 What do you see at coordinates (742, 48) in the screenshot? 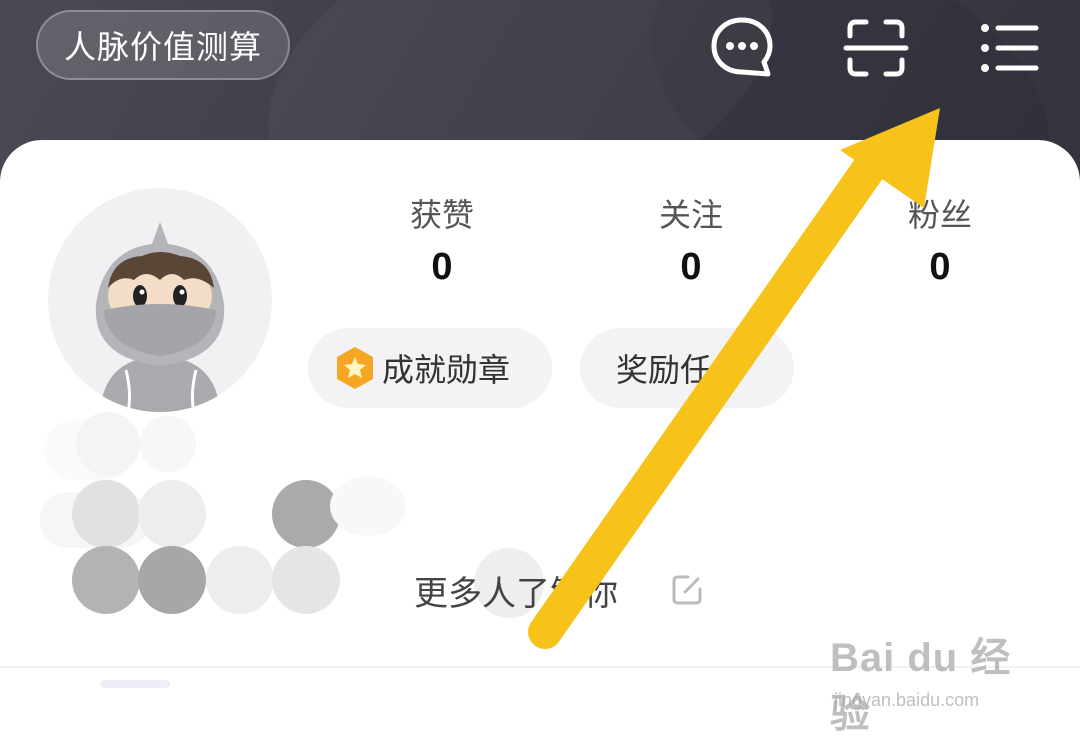
I see `chat-bubble-icon` at bounding box center [742, 48].